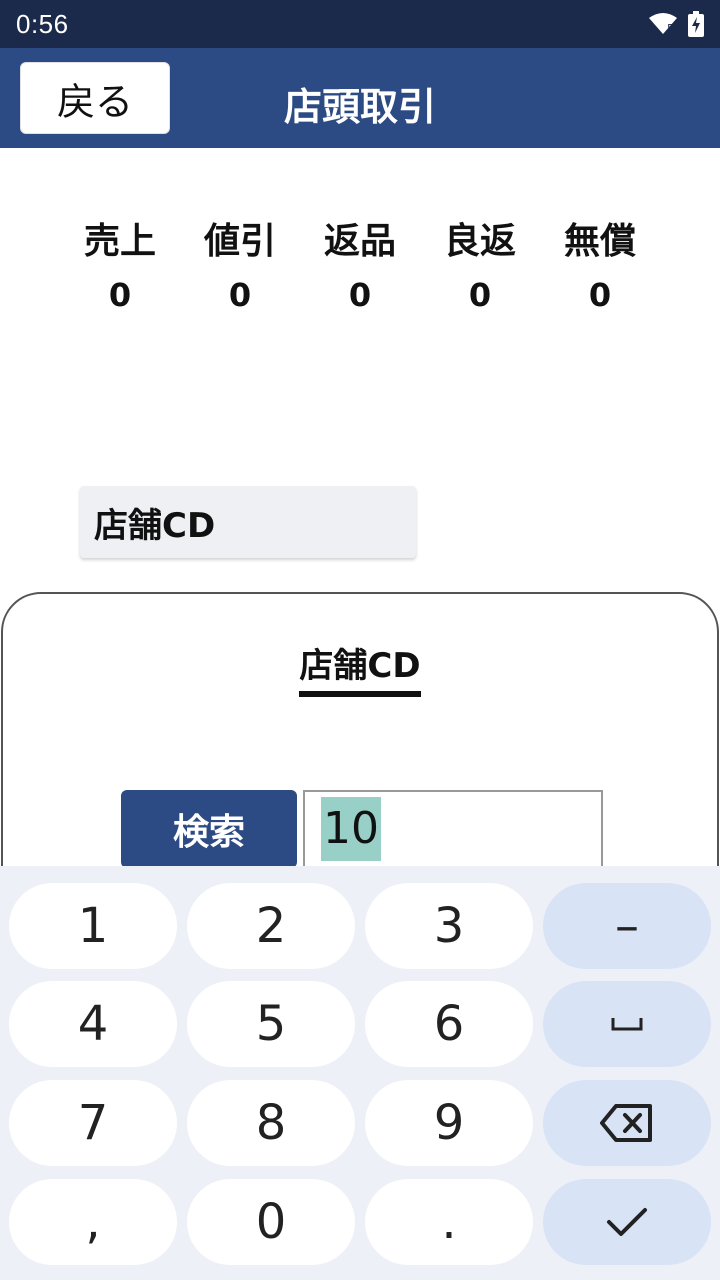 Image resolution: width=720 pixels, height=1280 pixels. I want to click on key-2: 2, so click(271, 926).